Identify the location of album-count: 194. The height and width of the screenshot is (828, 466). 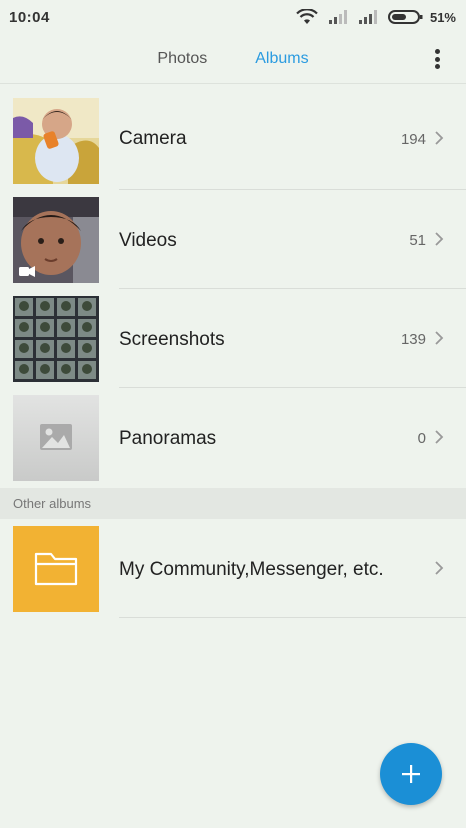
(413, 139).